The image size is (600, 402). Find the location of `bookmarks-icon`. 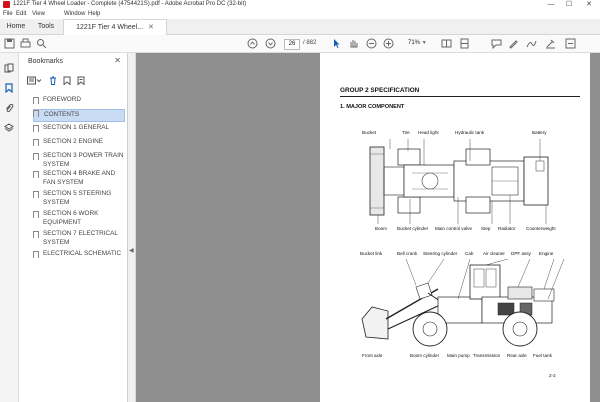

bookmarks-icon is located at coordinates (9, 88).